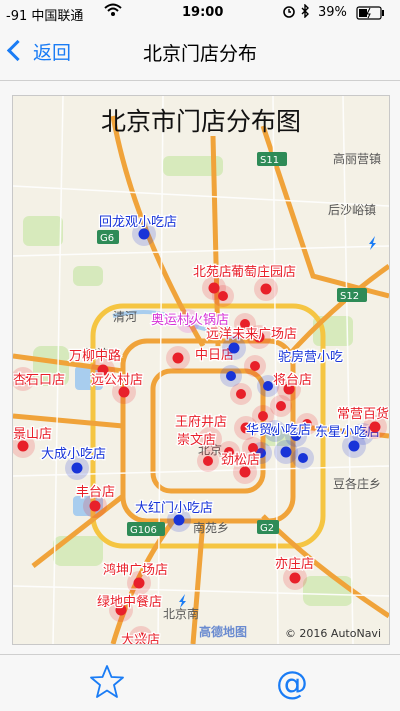  I want to click on district-label: 后沙峪镇, so click(352, 210).